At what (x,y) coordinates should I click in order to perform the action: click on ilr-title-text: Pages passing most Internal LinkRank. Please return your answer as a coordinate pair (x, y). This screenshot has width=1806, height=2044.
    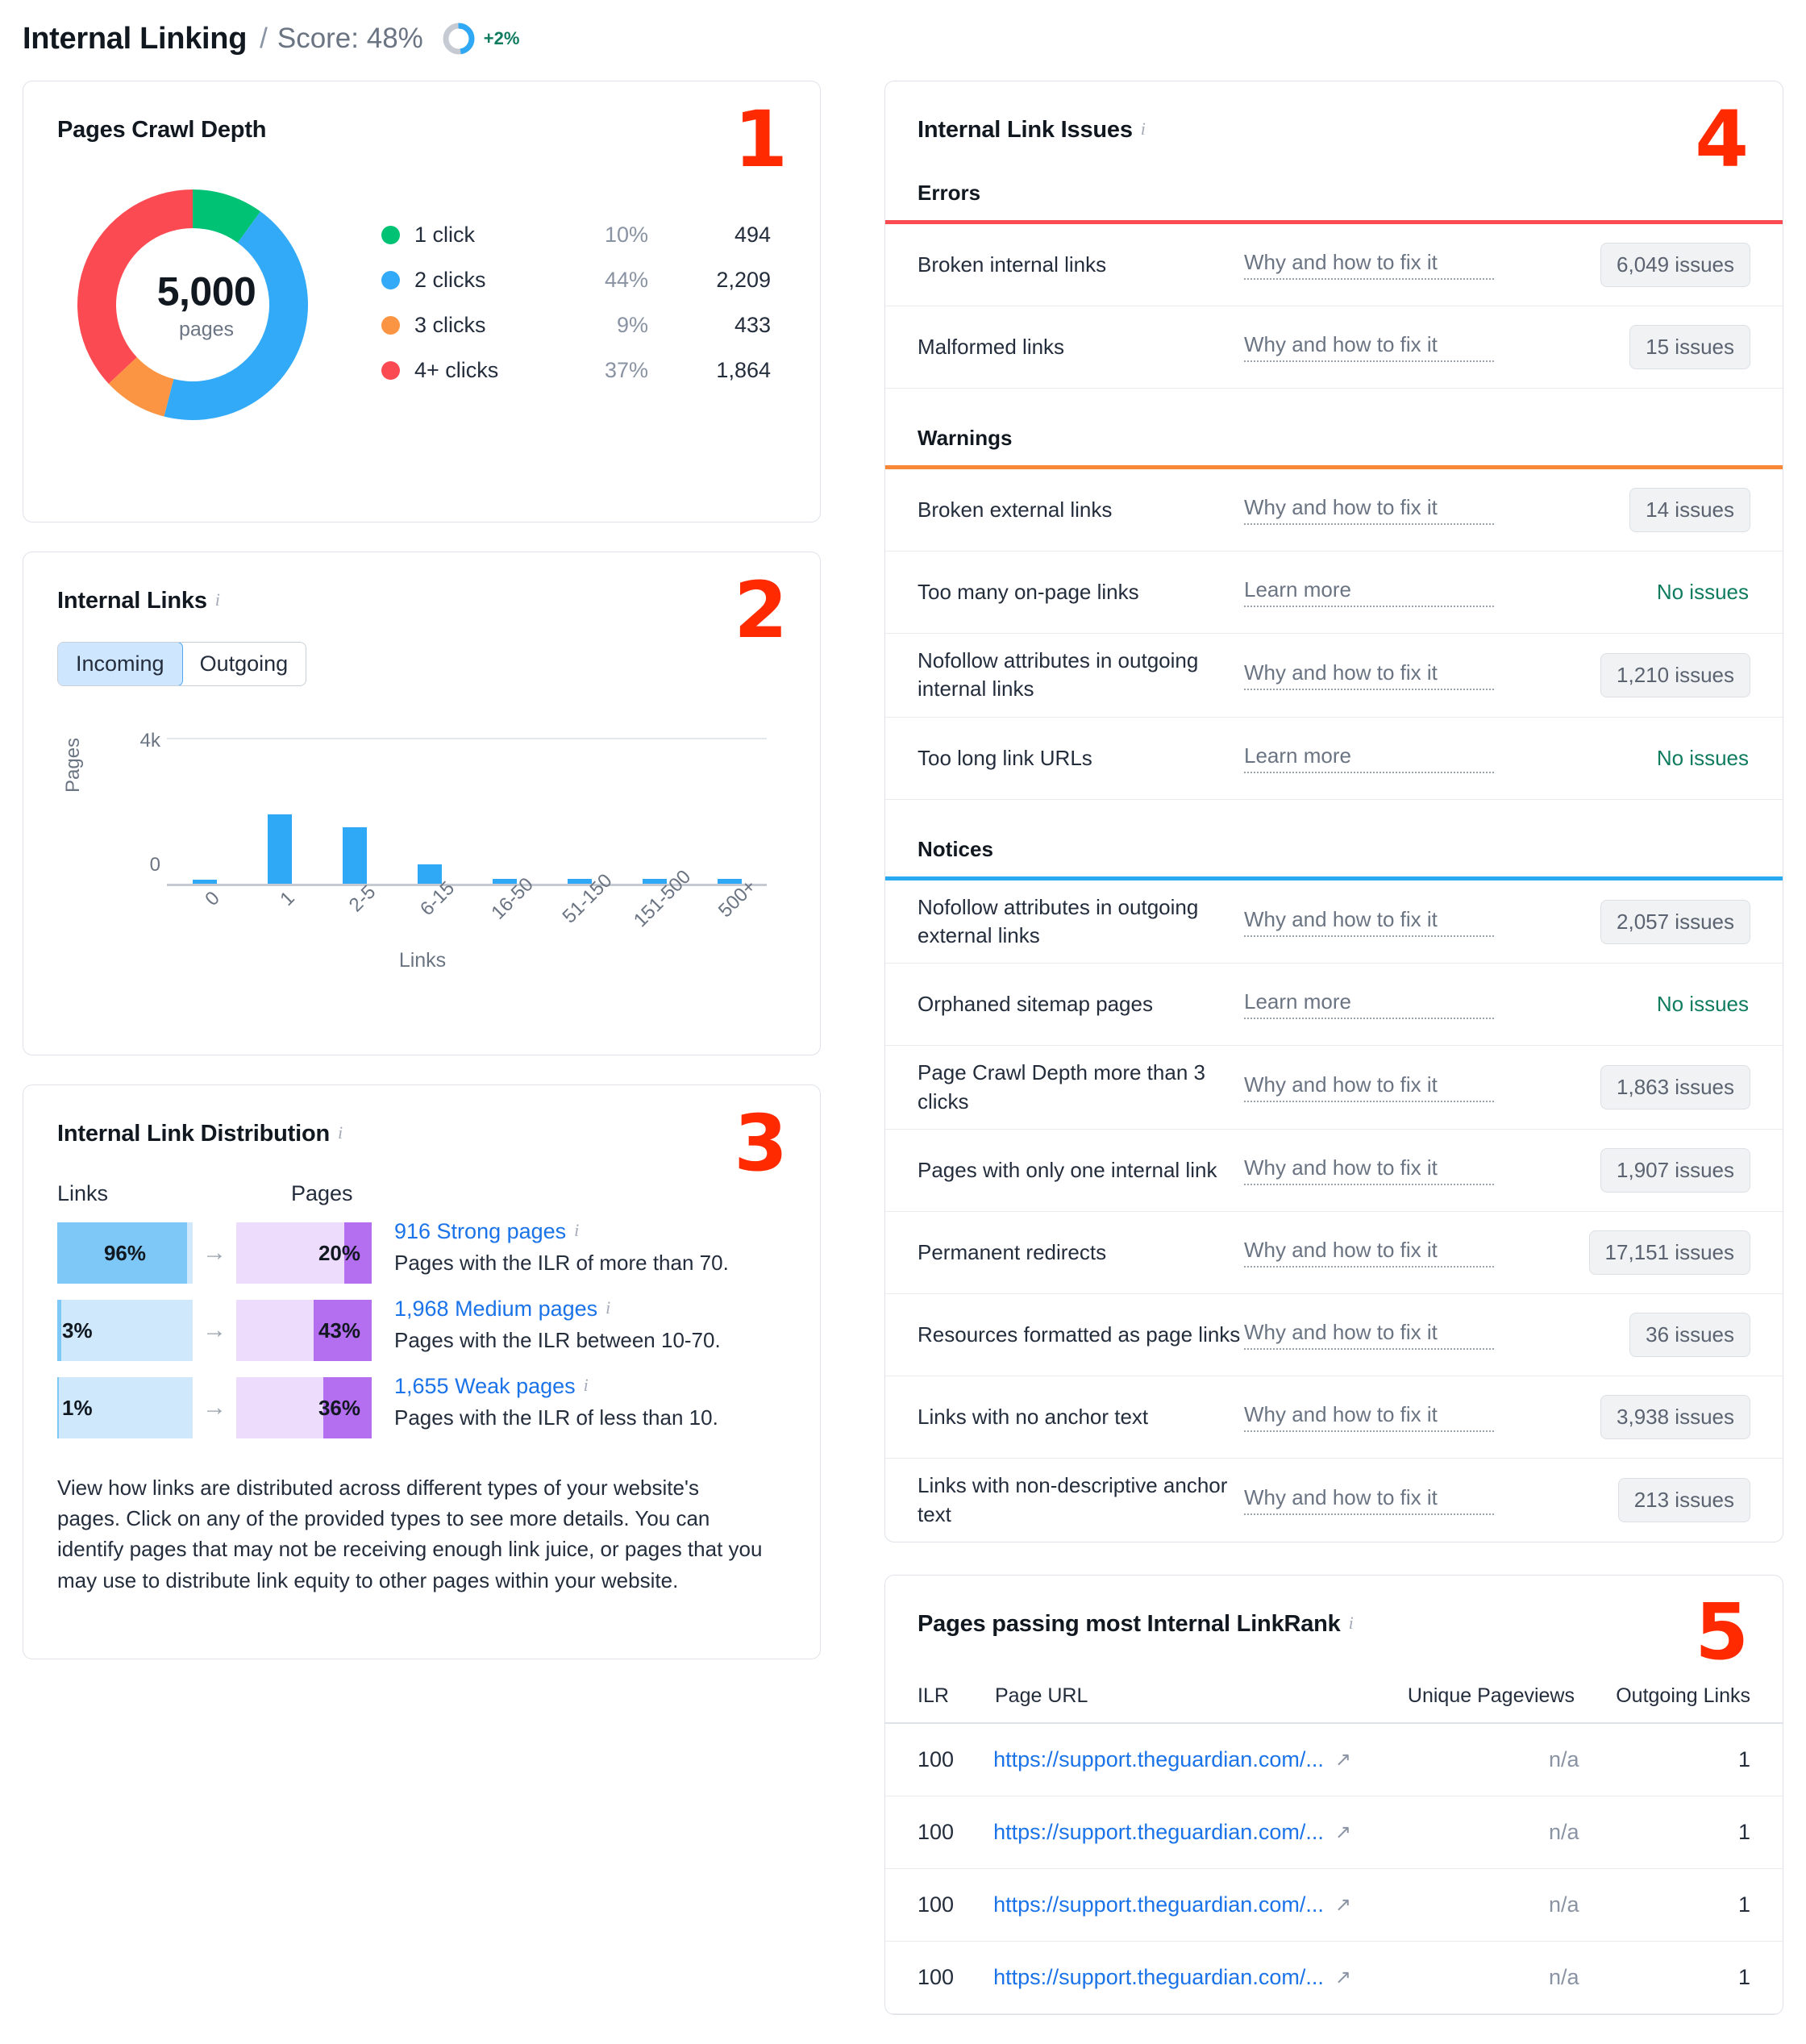
    Looking at the image, I should click on (1129, 1623).